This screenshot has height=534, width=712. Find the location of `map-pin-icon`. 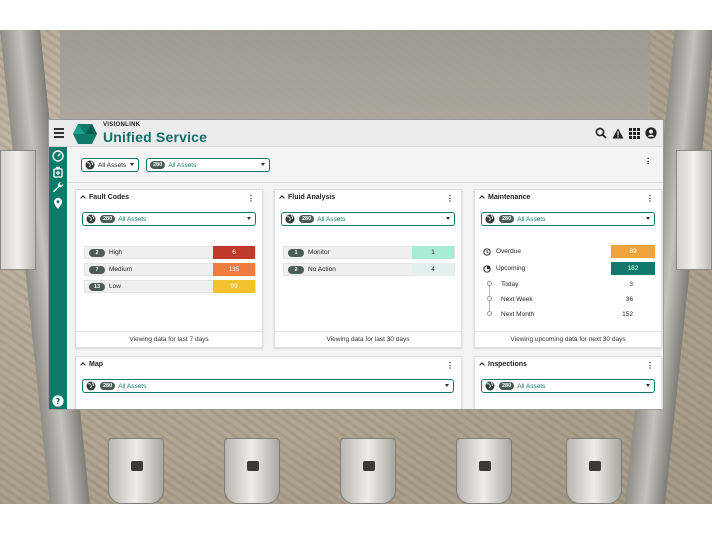

map-pin-icon is located at coordinates (58, 203).